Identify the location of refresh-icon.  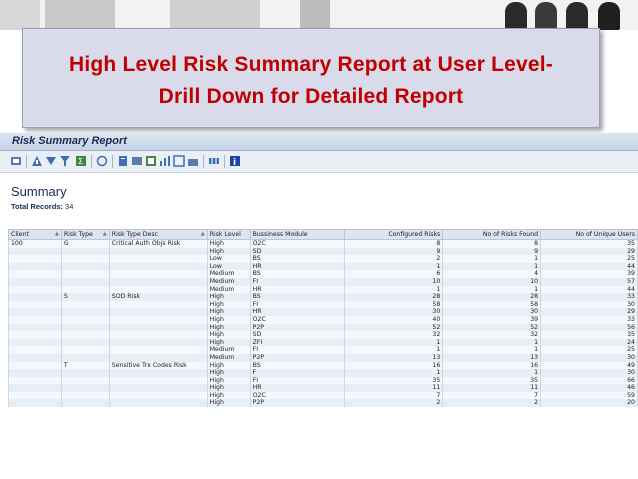
(16, 161).